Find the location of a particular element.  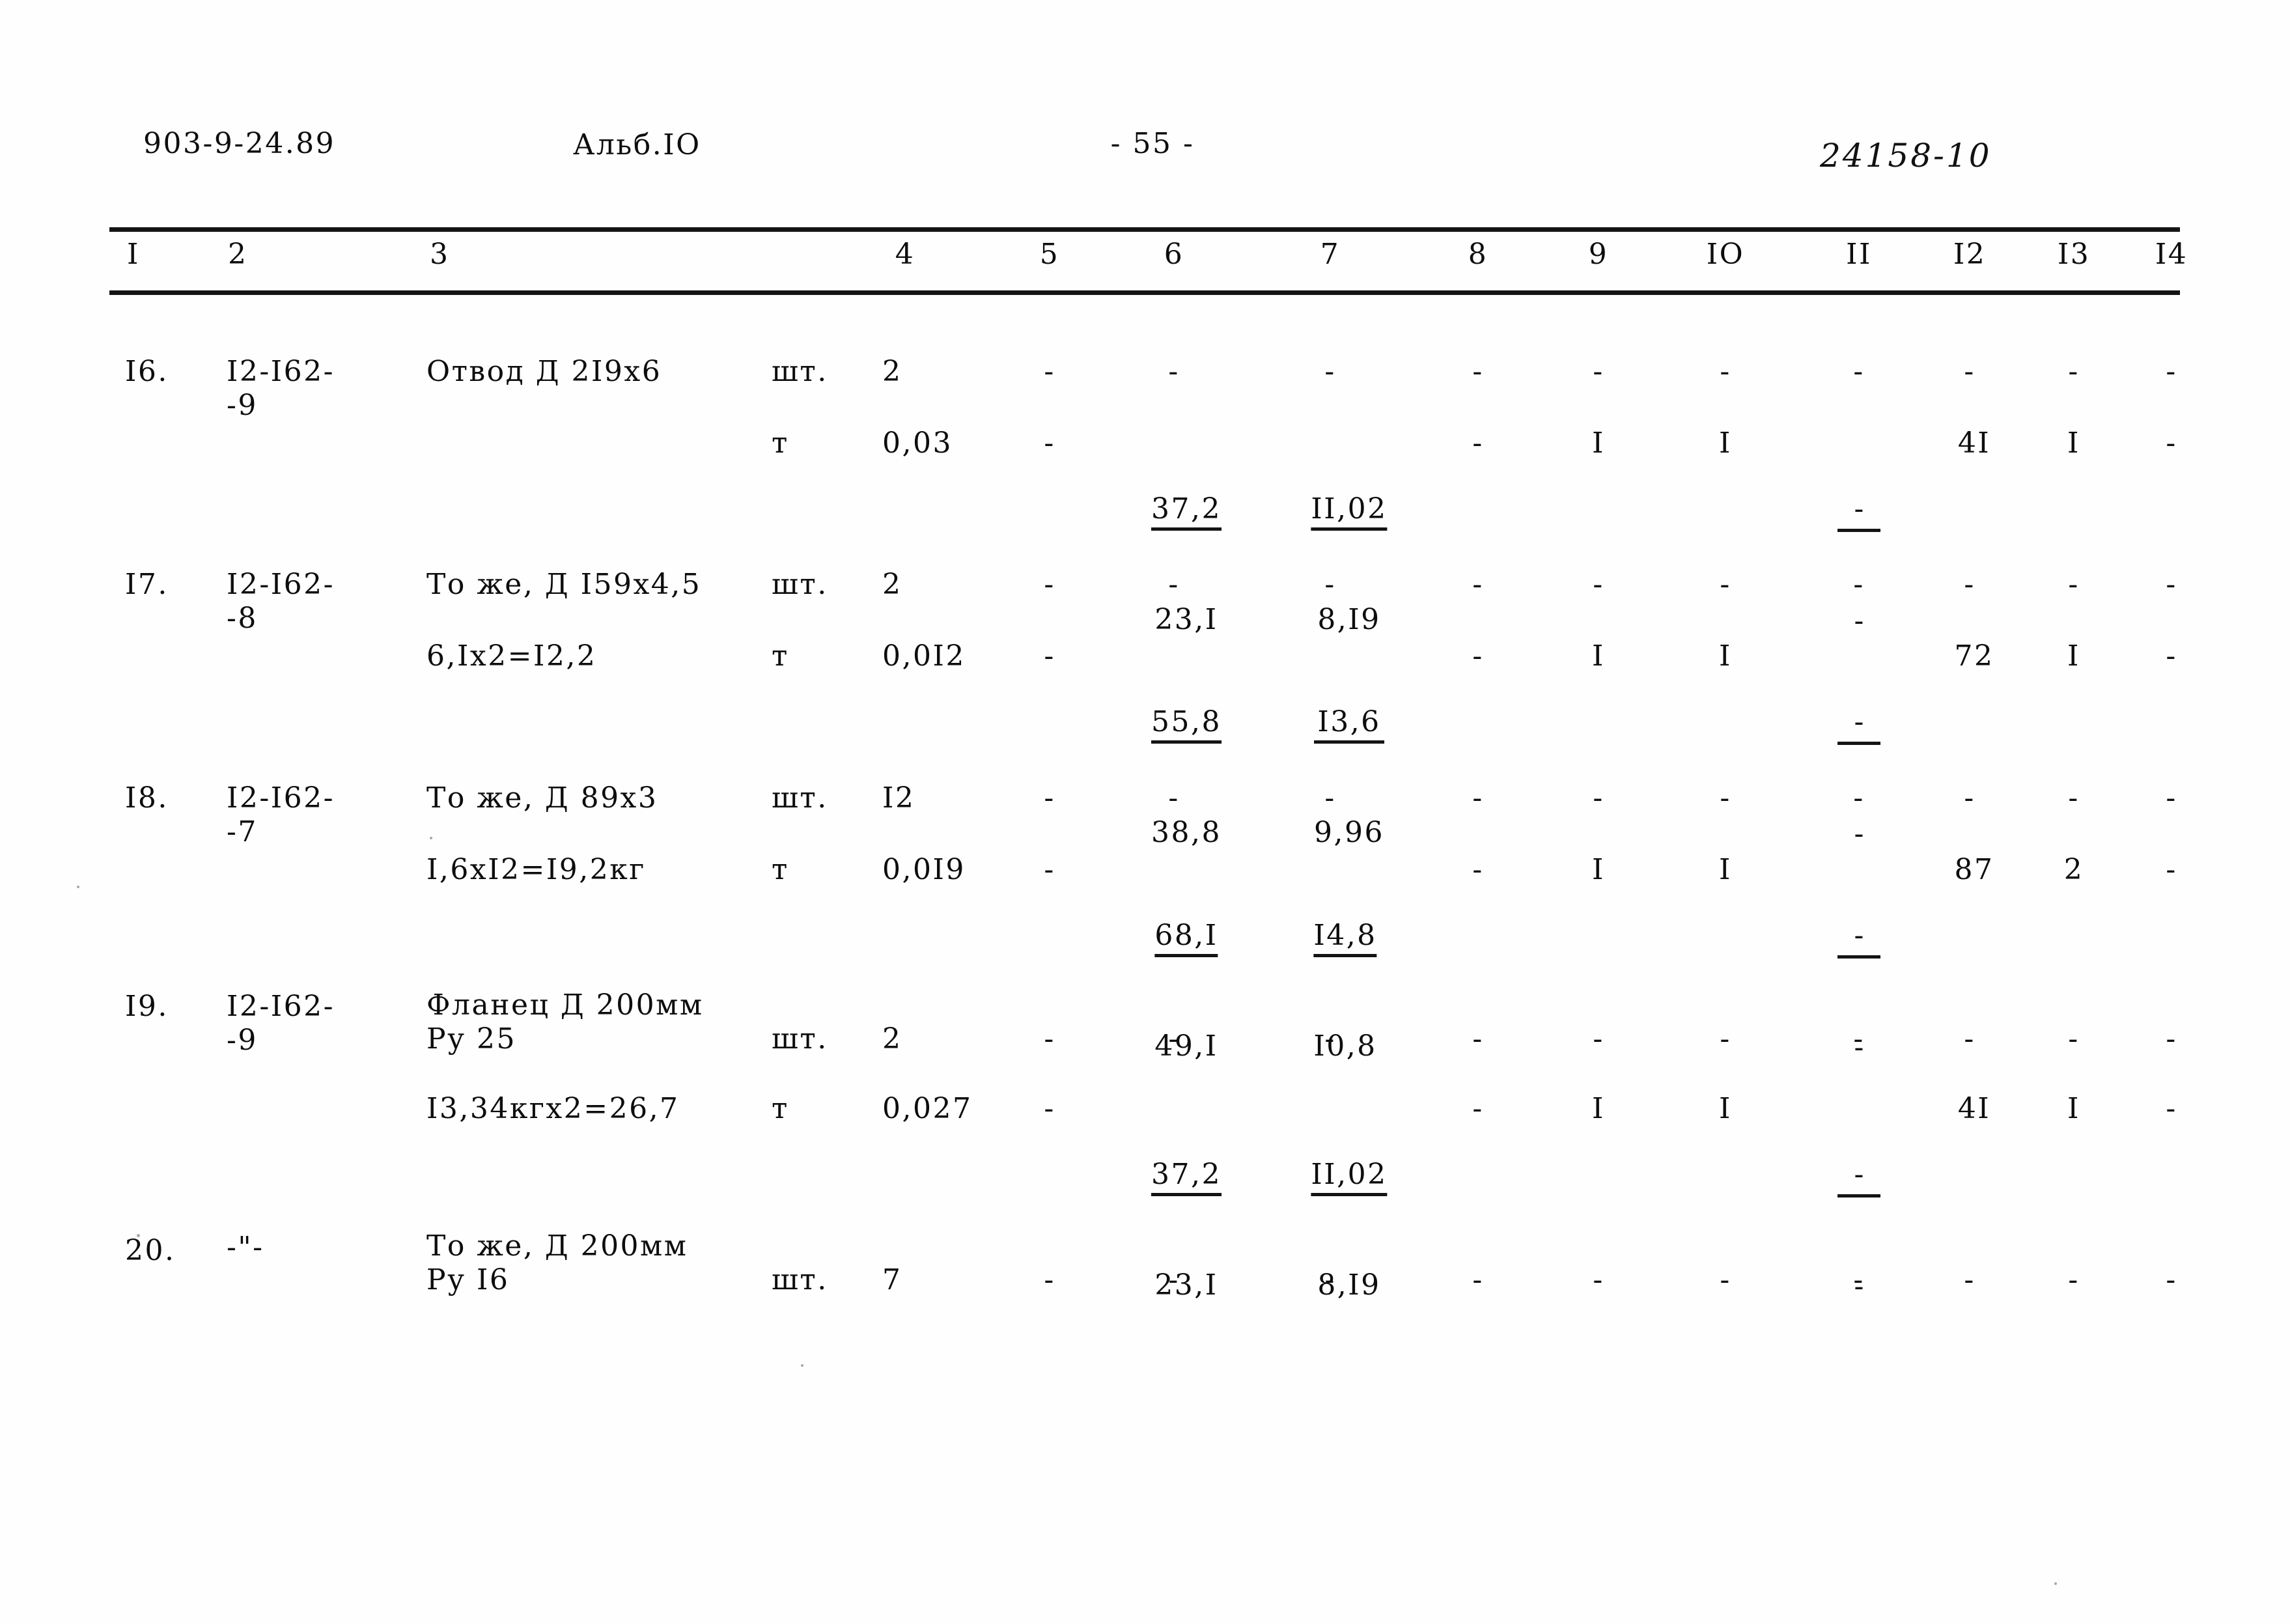

column-header-10: IO is located at coordinates (1725, 255).